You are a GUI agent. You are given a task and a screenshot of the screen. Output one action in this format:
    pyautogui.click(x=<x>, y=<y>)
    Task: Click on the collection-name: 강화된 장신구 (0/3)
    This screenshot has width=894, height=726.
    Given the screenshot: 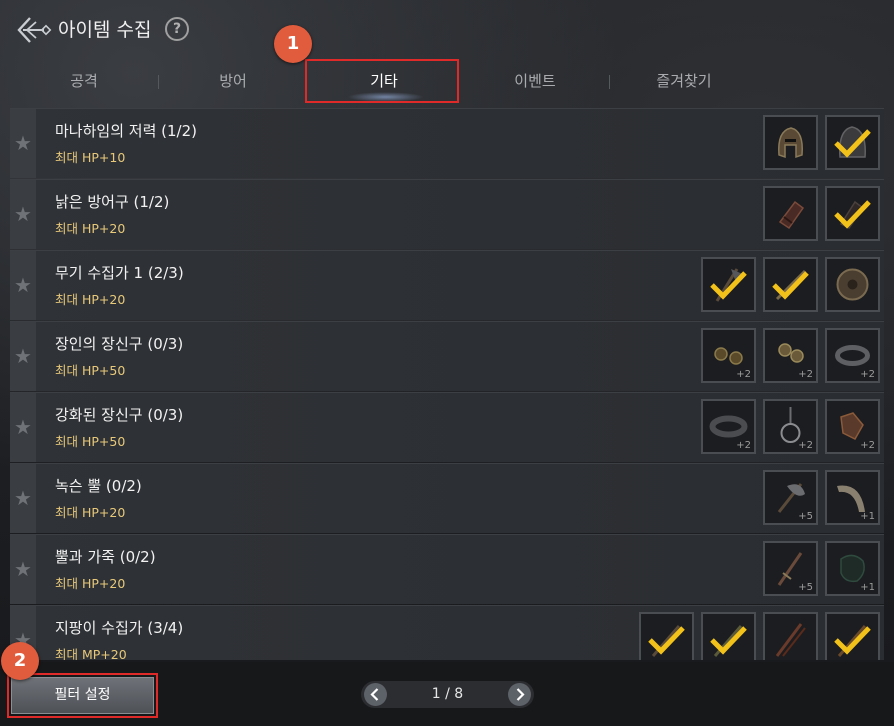 What is the action you would take?
    pyautogui.click(x=119, y=415)
    